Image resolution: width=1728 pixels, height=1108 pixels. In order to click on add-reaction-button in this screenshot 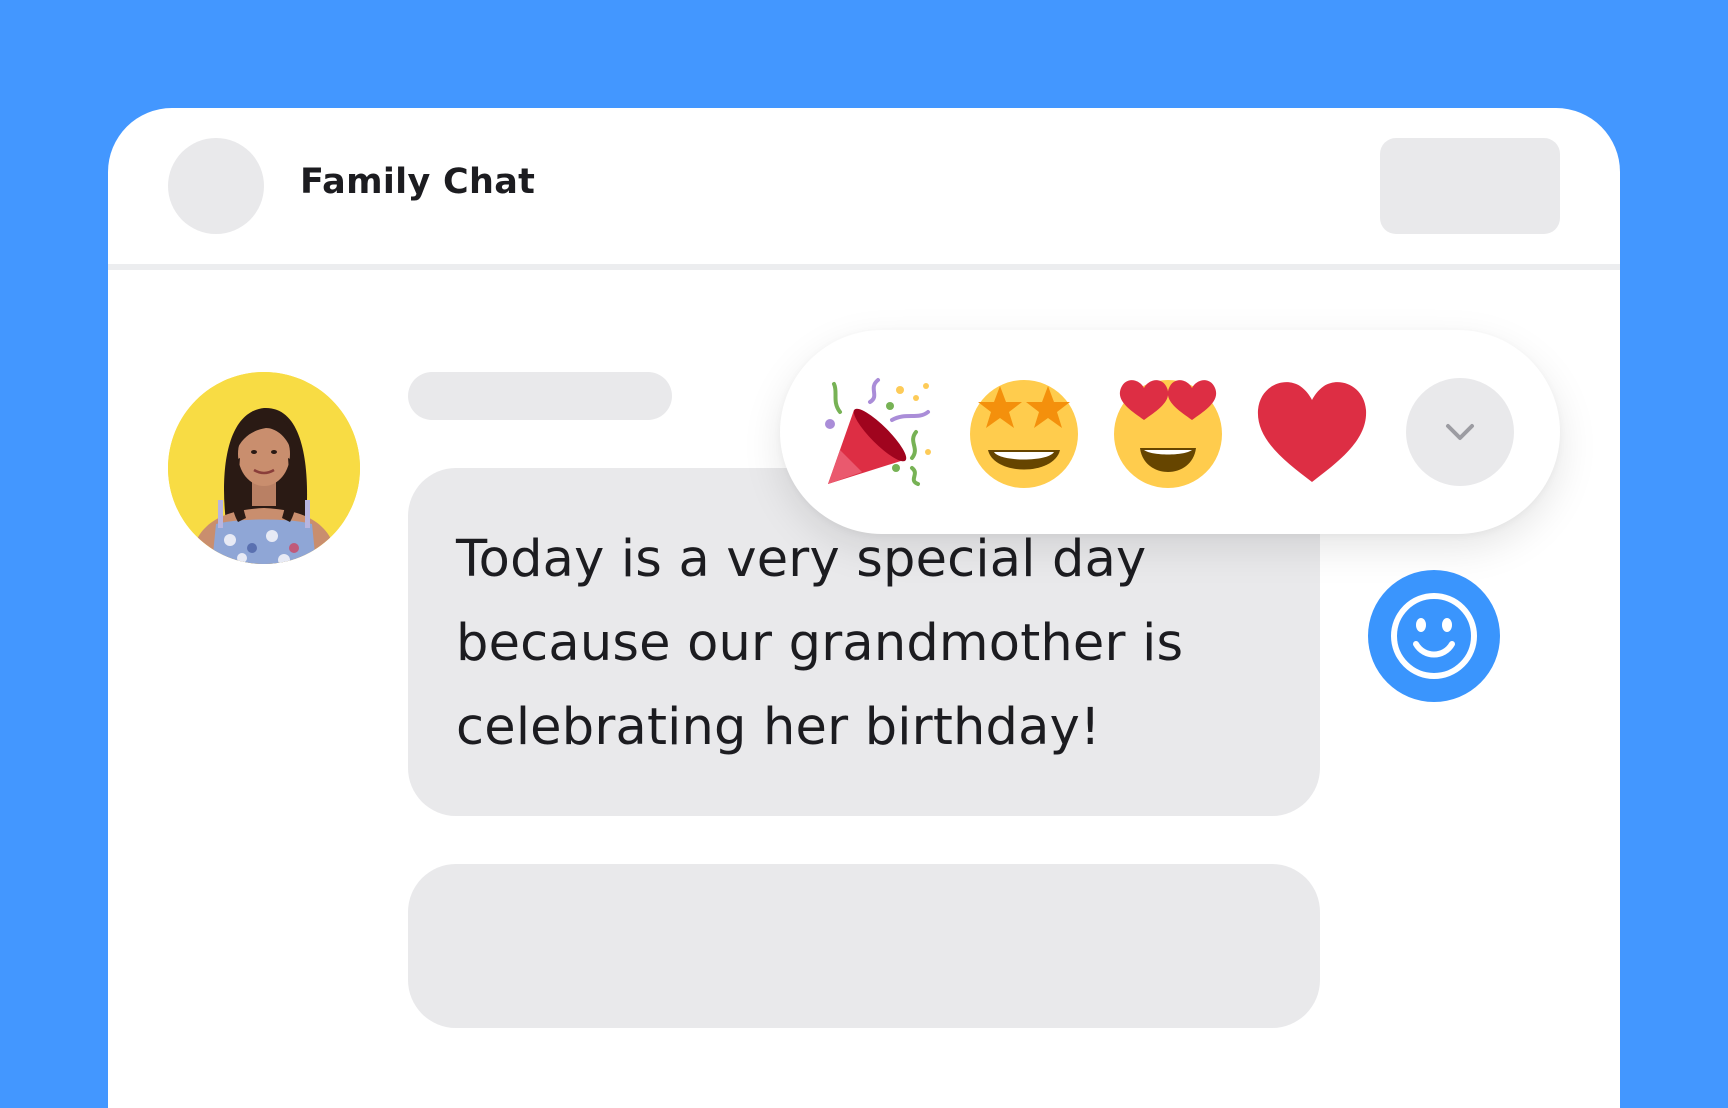, I will do `click(1434, 636)`.